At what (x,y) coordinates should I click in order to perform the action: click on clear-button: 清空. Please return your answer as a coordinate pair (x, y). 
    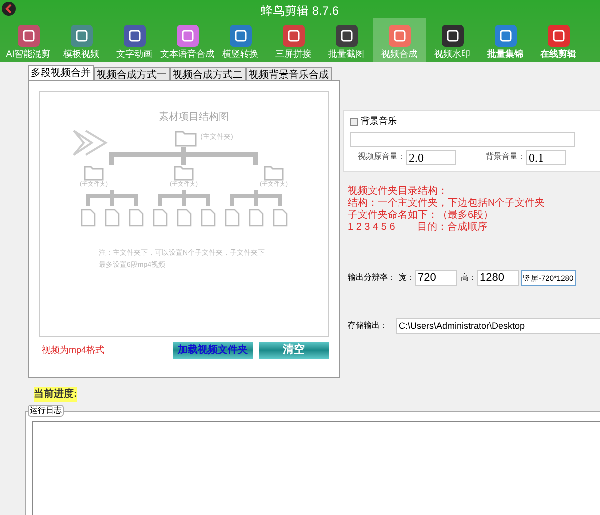
    Looking at the image, I should click on (294, 350).